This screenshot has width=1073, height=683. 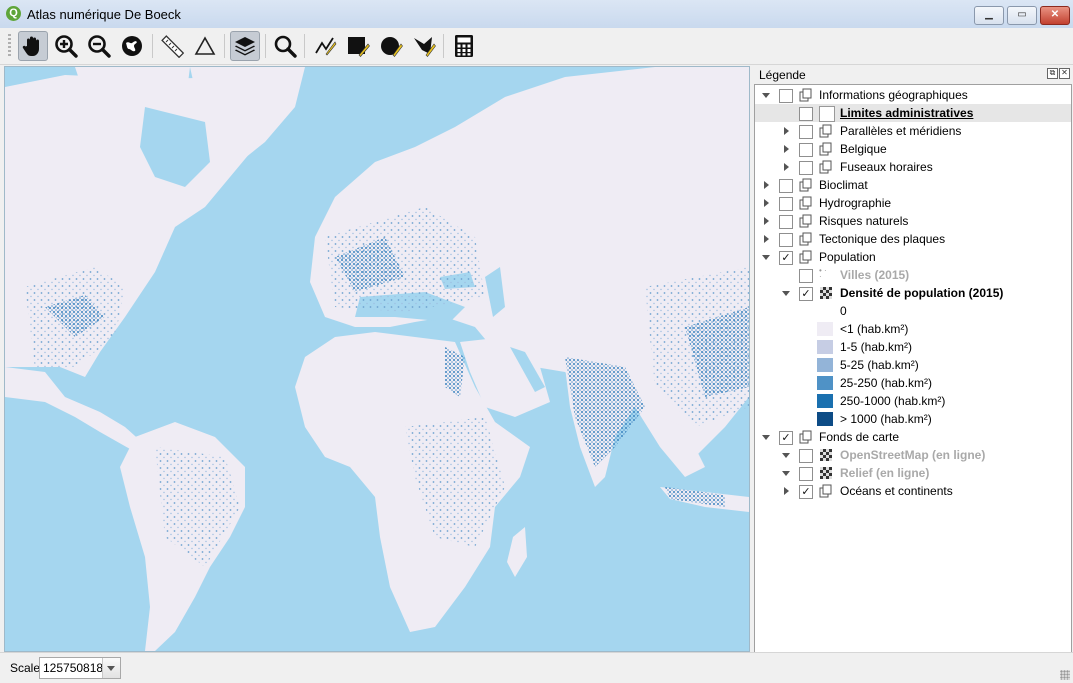 What do you see at coordinates (33, 46) in the screenshot?
I see `pan-button` at bounding box center [33, 46].